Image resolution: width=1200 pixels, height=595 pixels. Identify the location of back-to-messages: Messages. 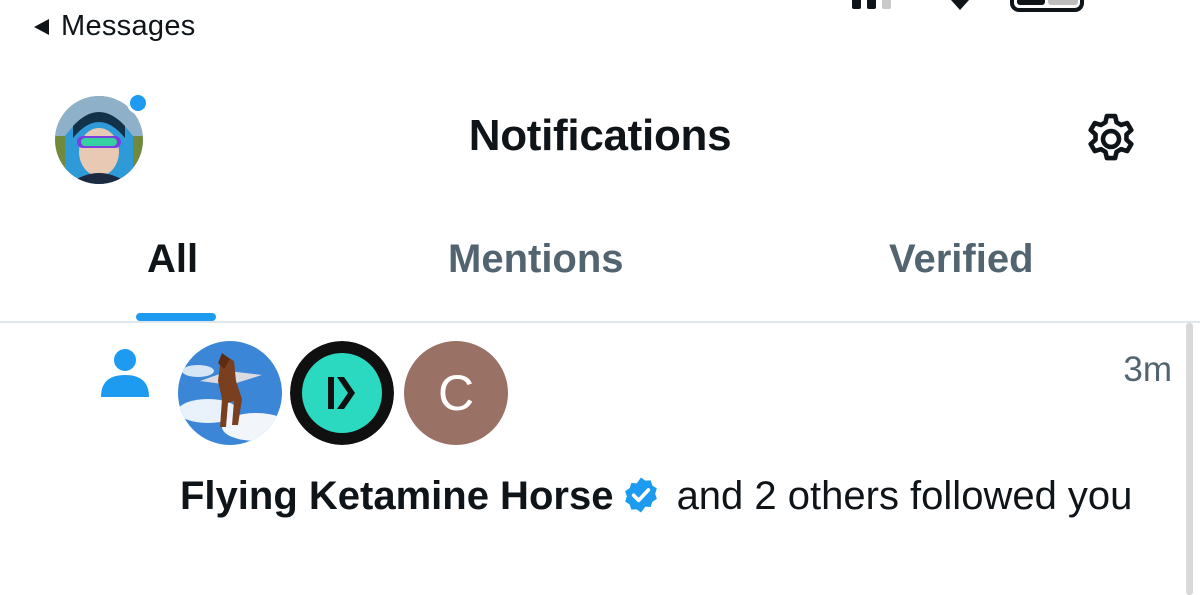
(115, 26).